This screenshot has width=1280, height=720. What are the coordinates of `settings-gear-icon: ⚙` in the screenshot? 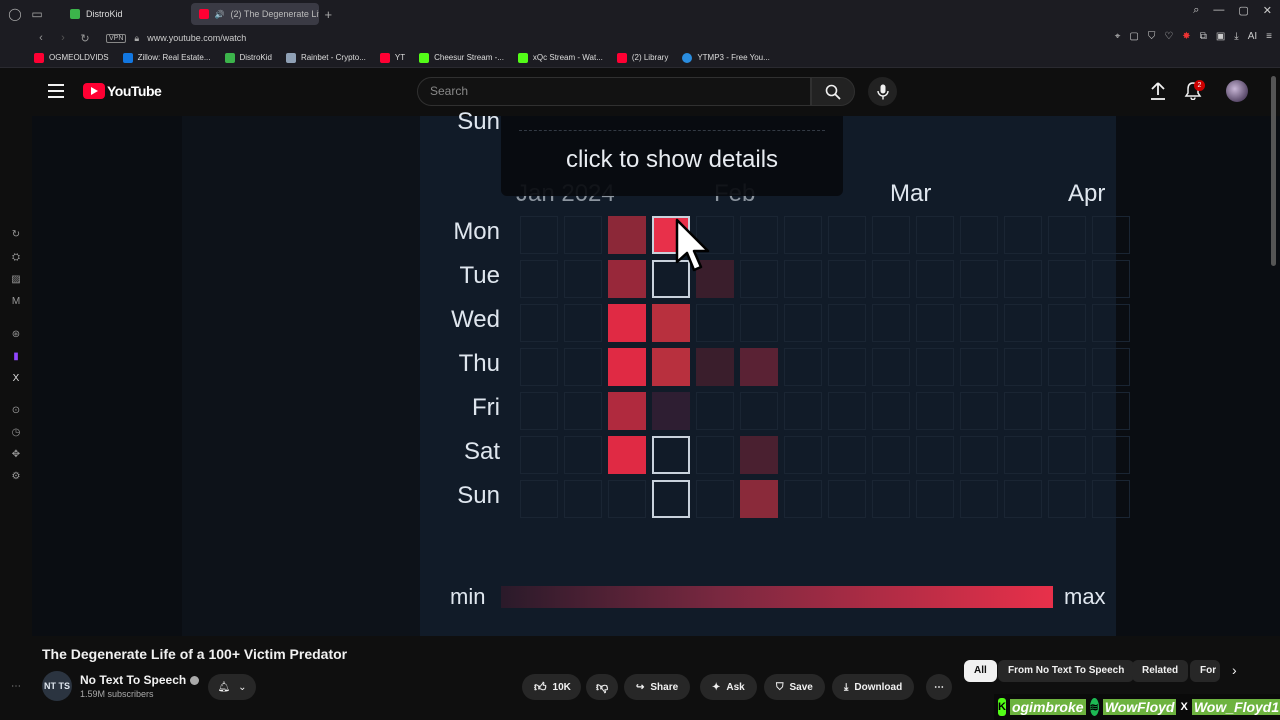 It's located at (16, 477).